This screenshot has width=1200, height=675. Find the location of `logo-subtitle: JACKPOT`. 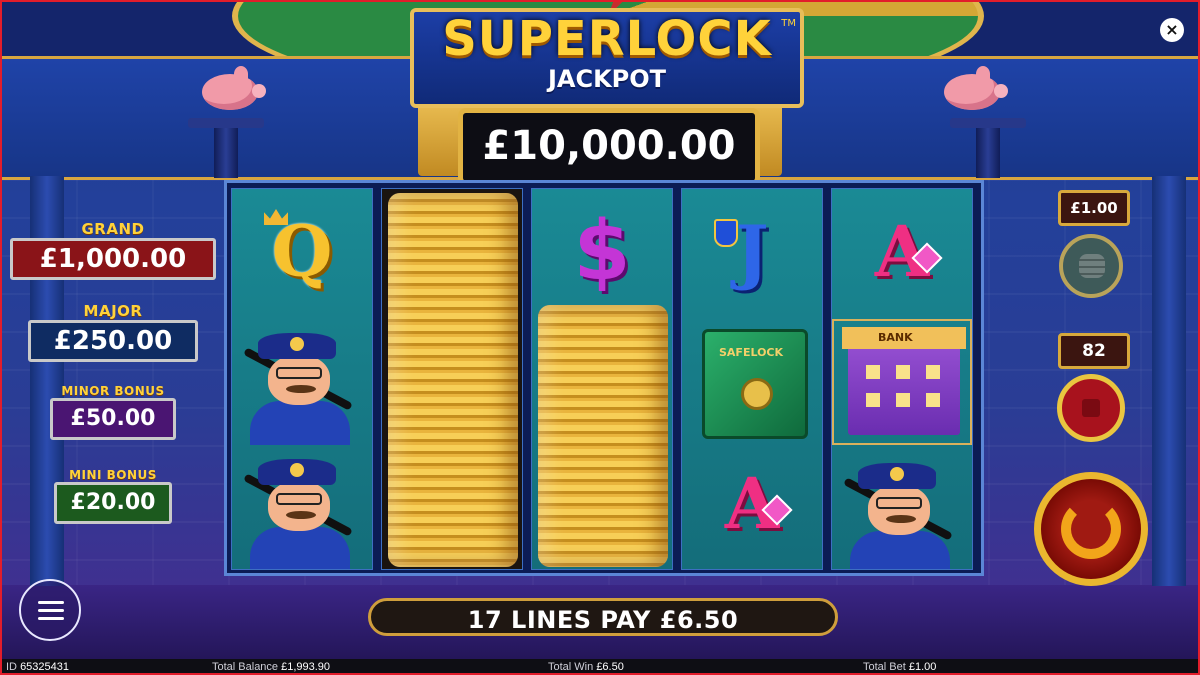

logo-subtitle: JACKPOT is located at coordinates (607, 79).